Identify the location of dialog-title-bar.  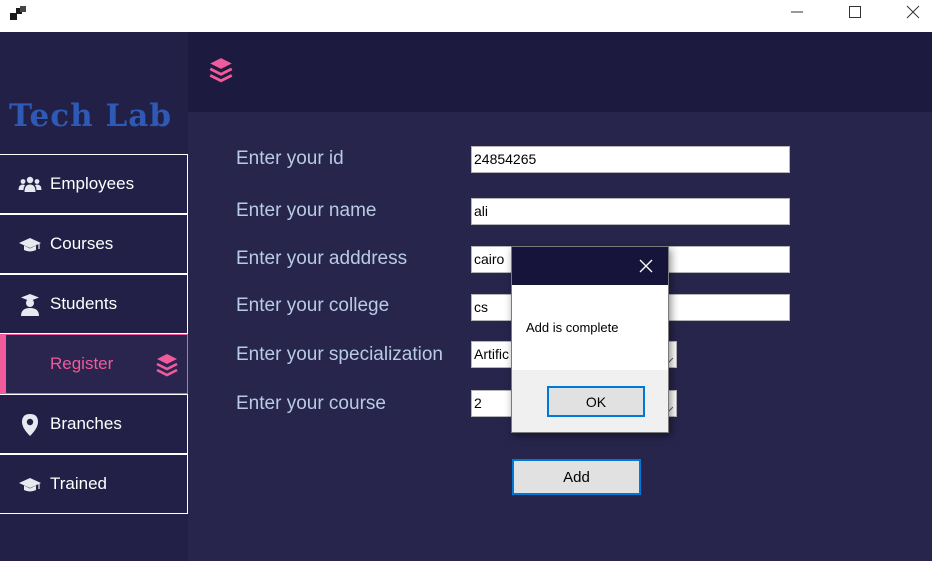
(590, 266).